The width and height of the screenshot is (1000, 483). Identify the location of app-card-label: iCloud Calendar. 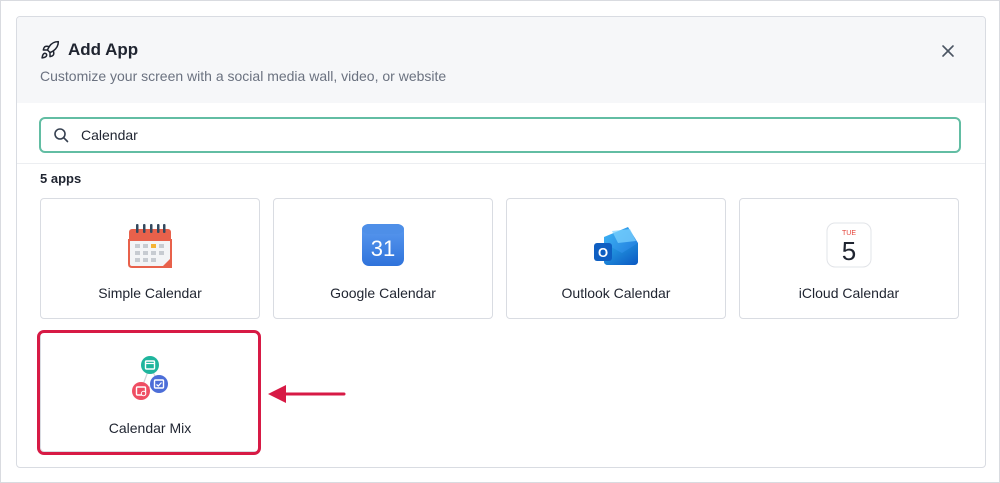
(849, 293).